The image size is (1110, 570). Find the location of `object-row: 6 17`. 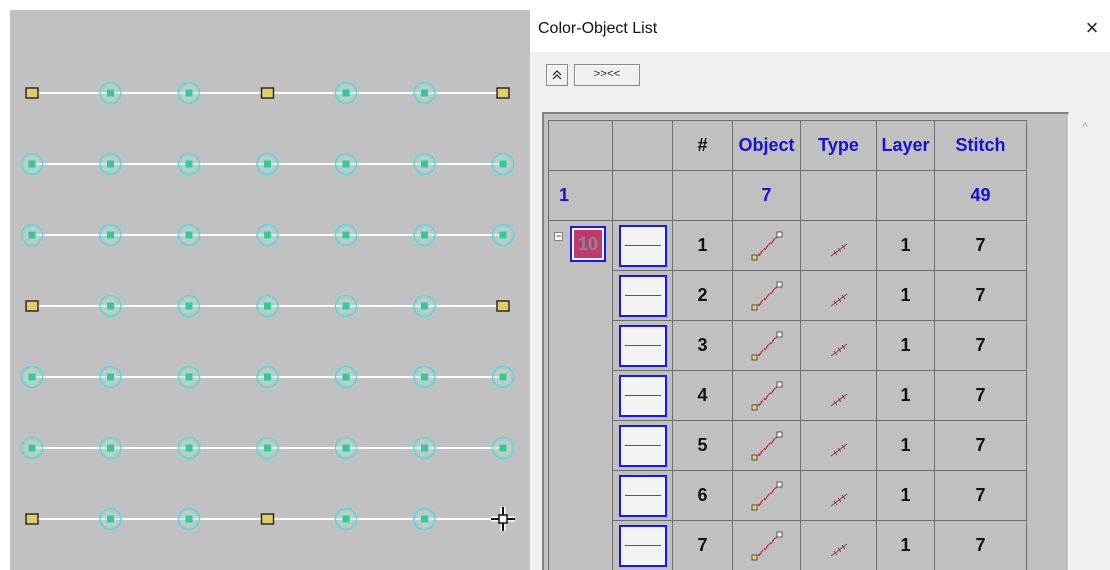

object-row: 6 17 is located at coordinates (787, 495).